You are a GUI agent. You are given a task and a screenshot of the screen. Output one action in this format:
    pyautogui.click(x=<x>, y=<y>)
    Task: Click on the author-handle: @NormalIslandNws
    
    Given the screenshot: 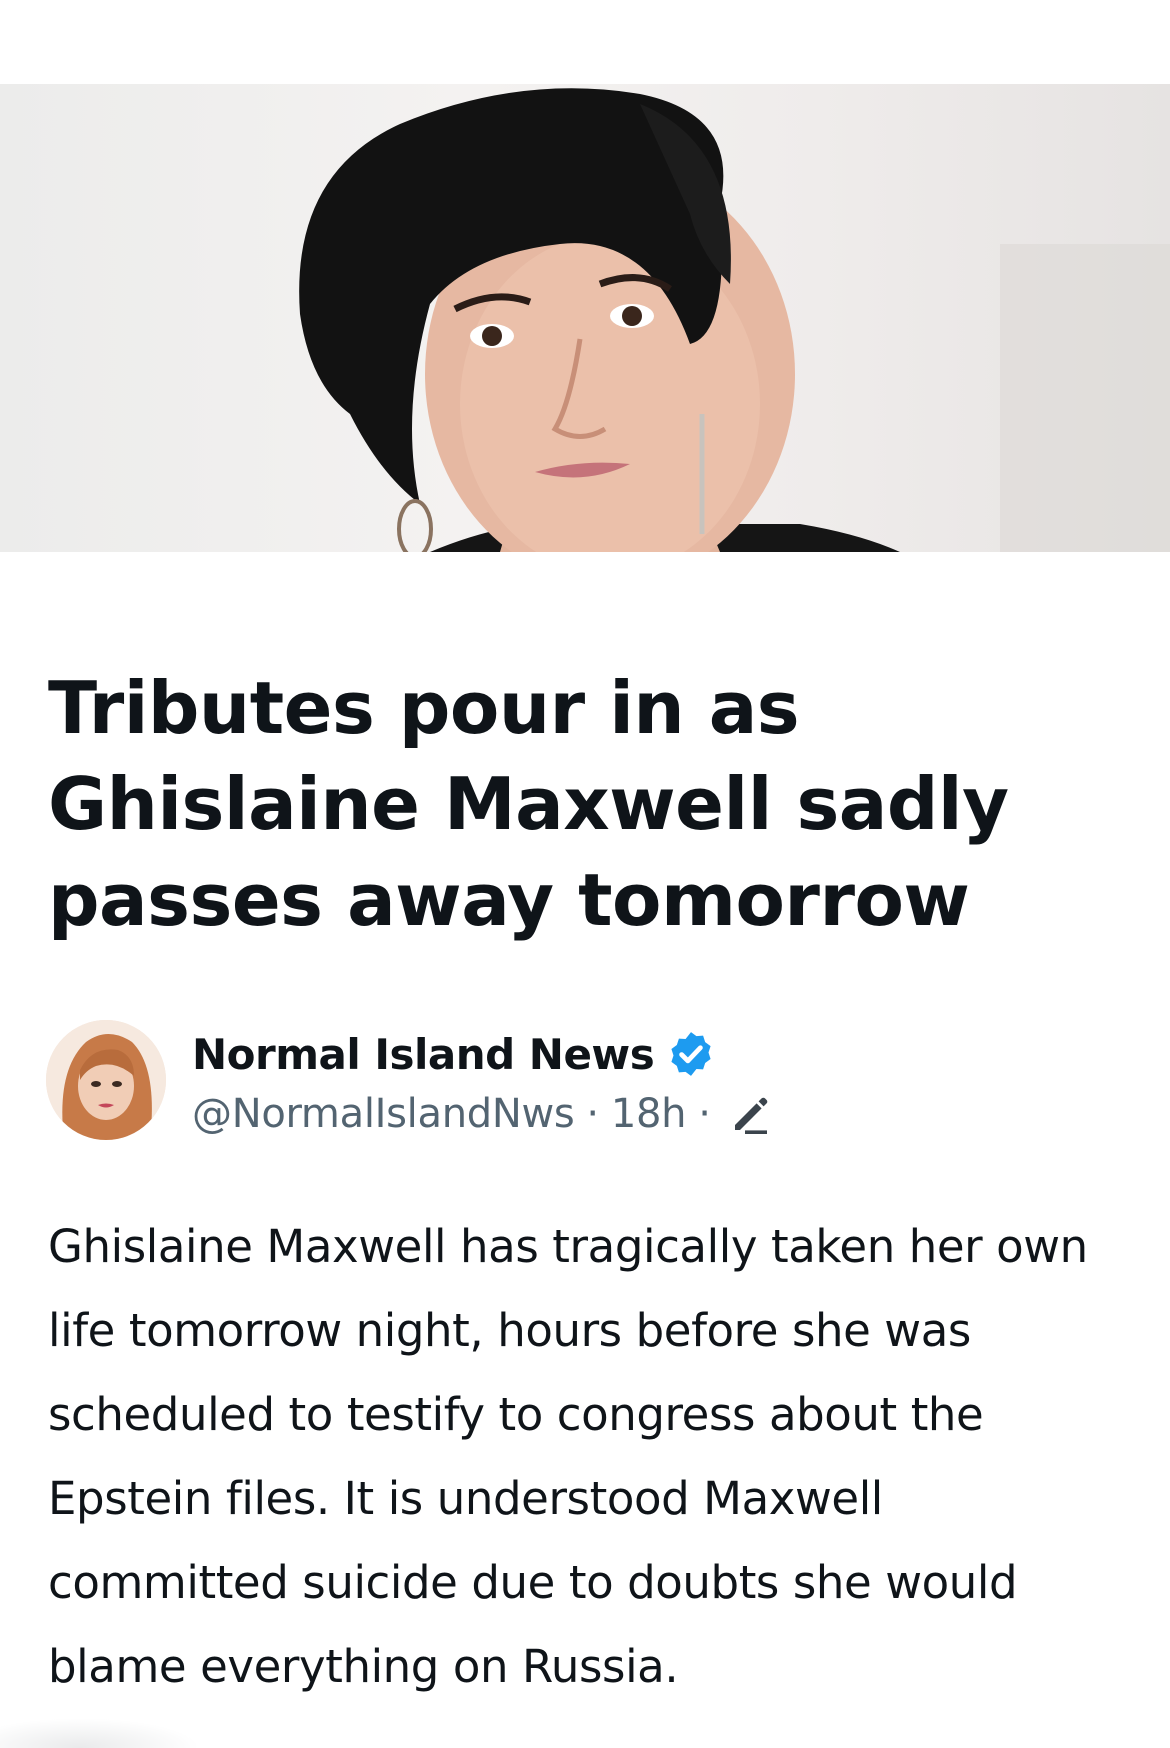 What is the action you would take?
    pyautogui.click(x=383, y=1114)
    